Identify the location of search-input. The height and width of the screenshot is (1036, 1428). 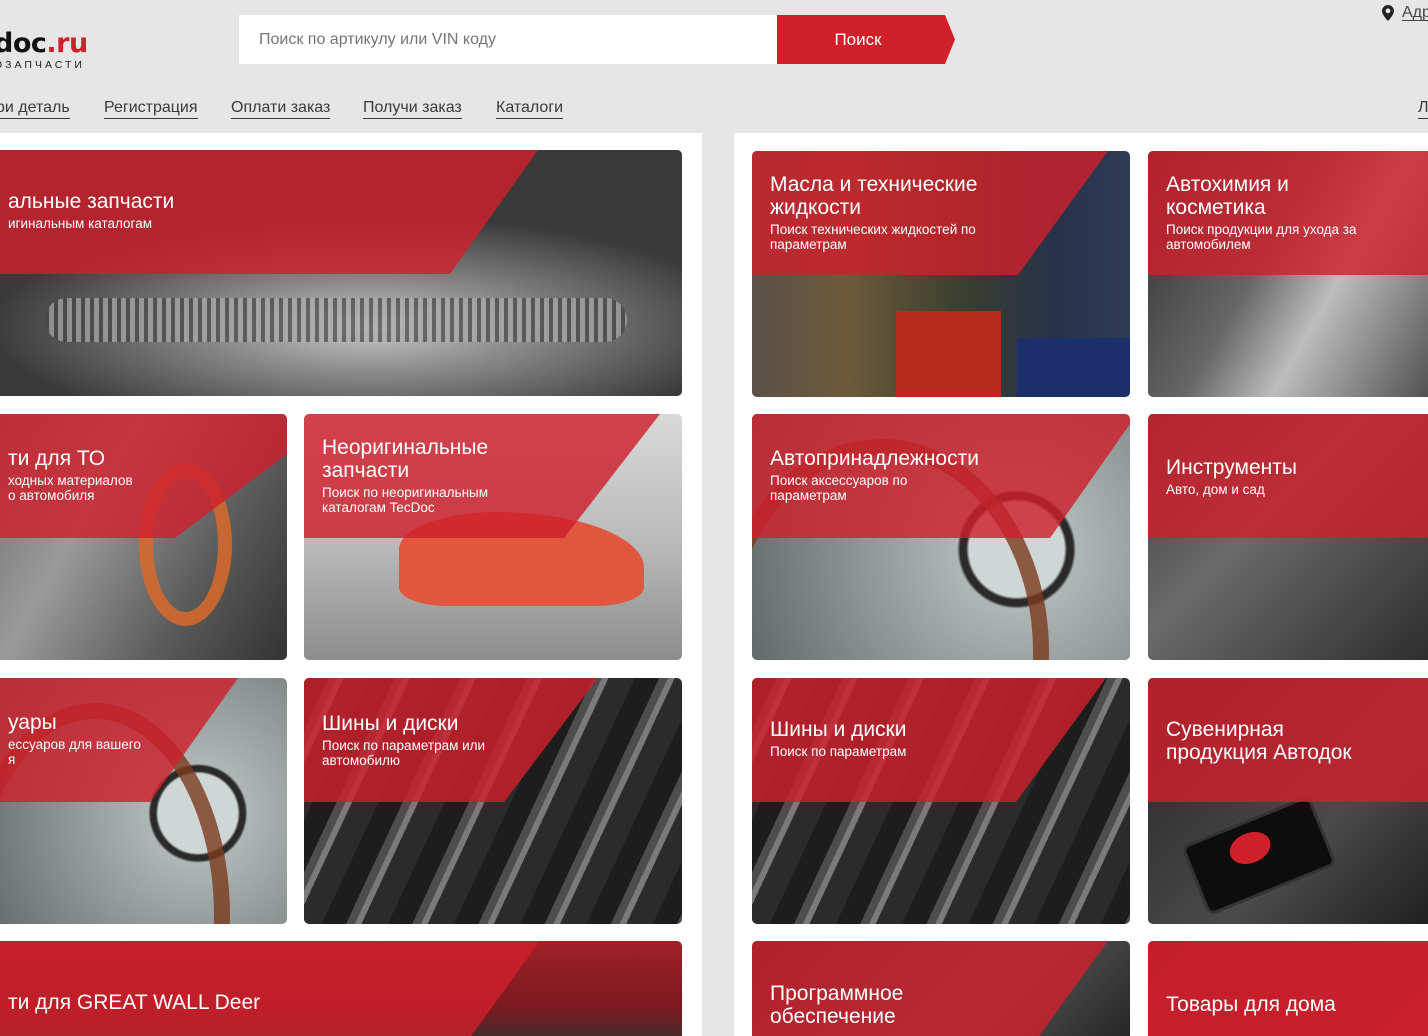
(508, 39).